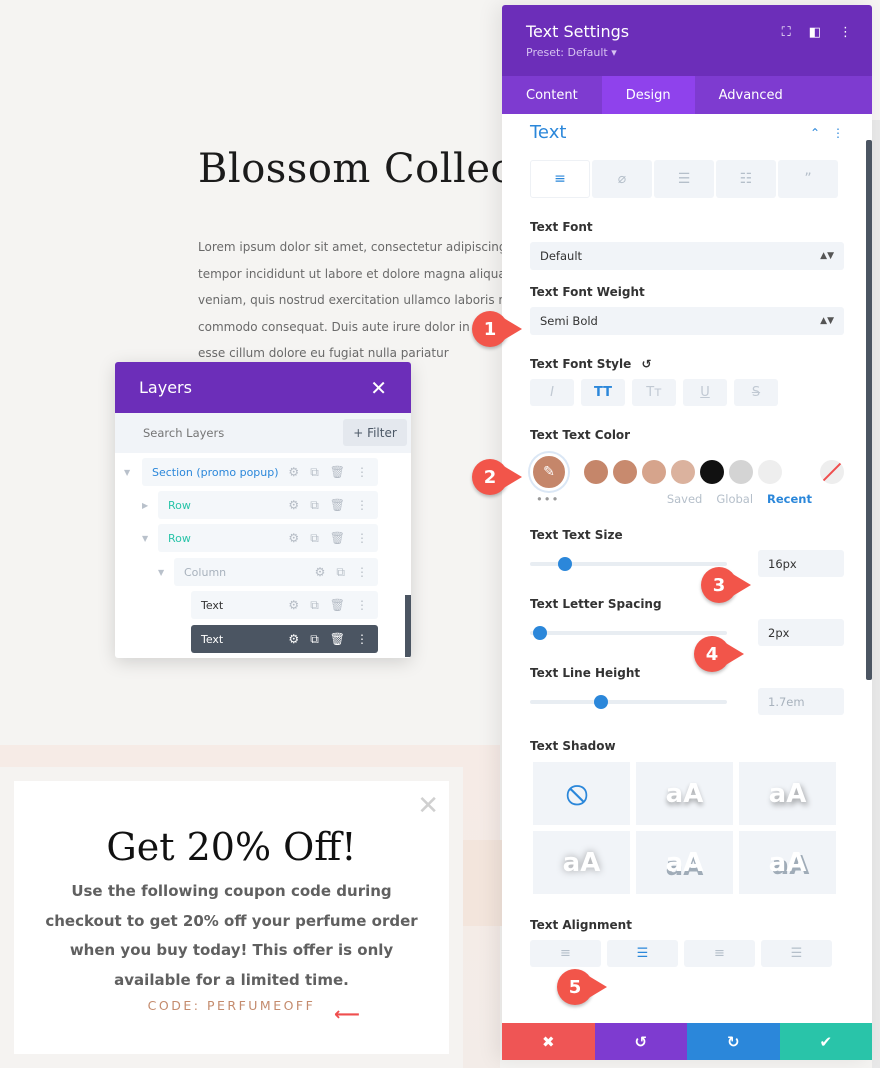  I want to click on chevron-up-icon: ⌃, so click(815, 133).